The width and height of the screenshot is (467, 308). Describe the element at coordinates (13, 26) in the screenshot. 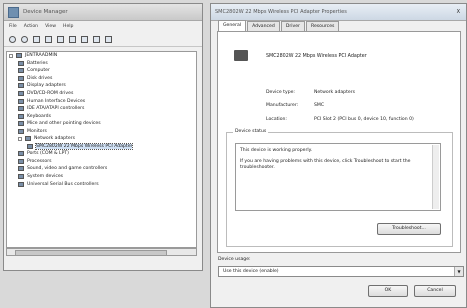

I see `menu-file: File` at that location.